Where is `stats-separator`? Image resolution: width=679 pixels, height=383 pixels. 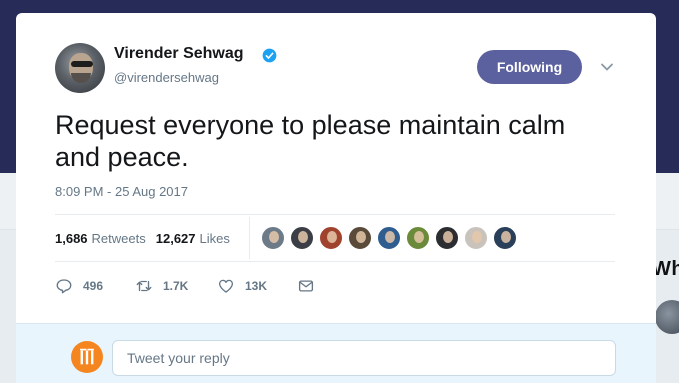
stats-separator is located at coordinates (249, 238).